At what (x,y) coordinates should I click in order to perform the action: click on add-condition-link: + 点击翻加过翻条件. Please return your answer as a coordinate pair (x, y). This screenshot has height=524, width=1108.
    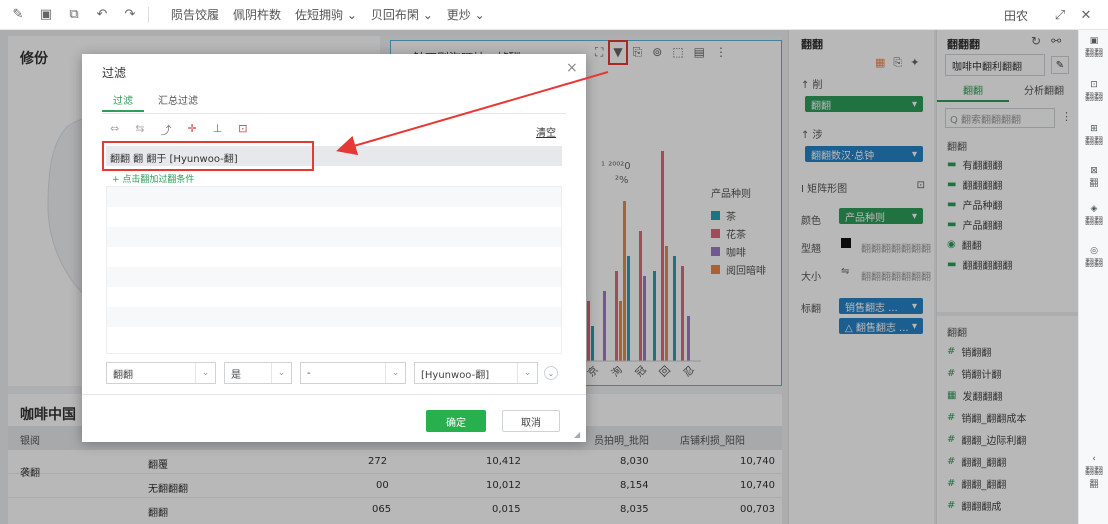
    Looking at the image, I should click on (153, 178).